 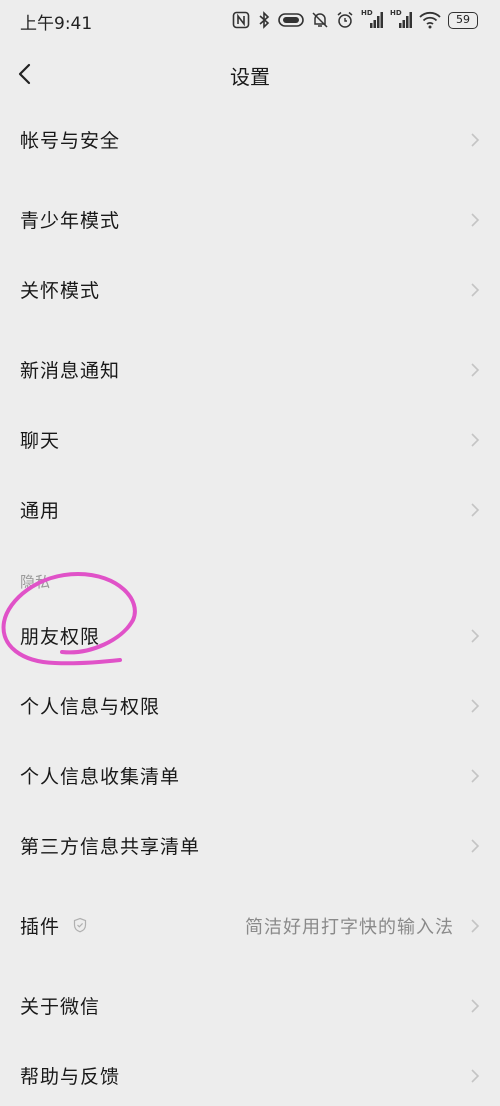 I want to click on row-label: 关怀模式, so click(x=60, y=291).